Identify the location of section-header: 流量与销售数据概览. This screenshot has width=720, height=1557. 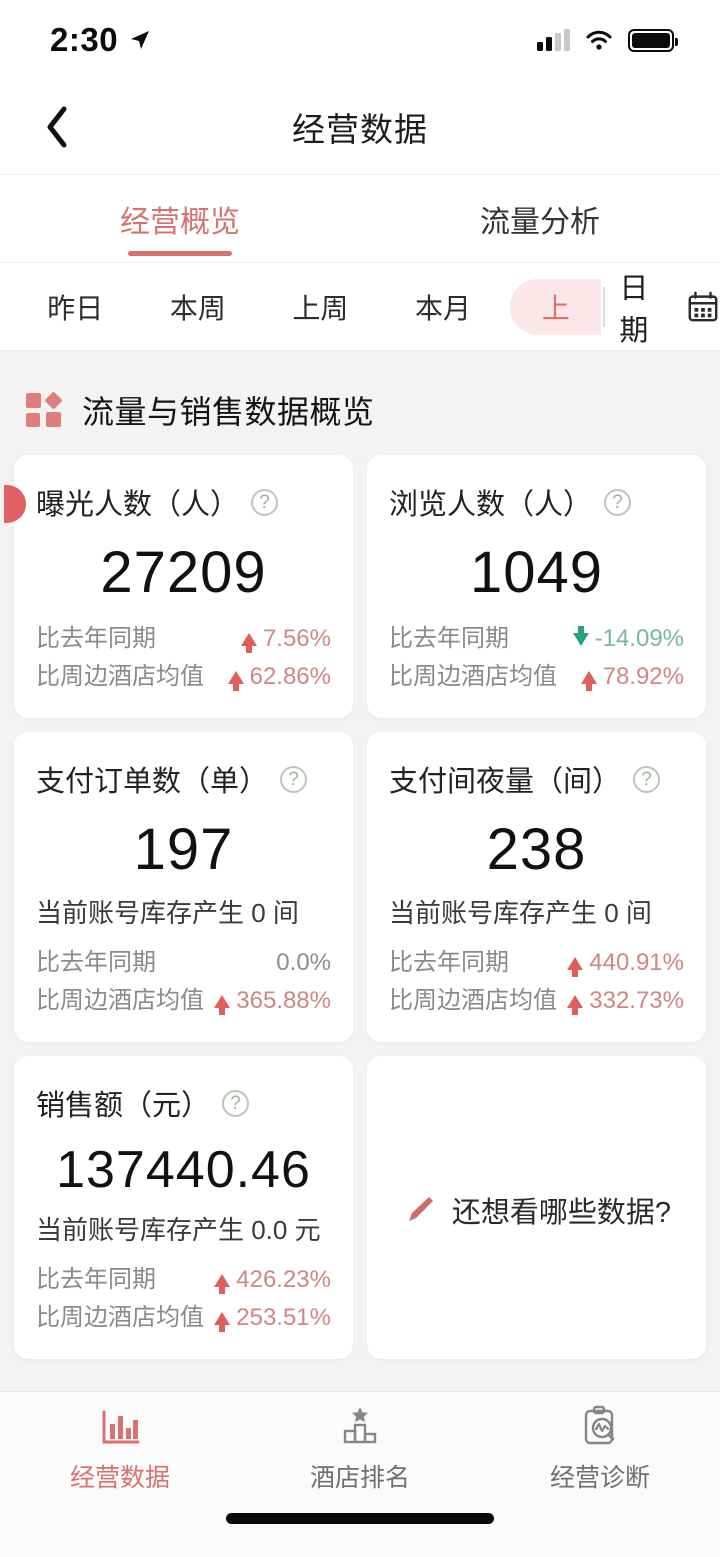
(360, 403).